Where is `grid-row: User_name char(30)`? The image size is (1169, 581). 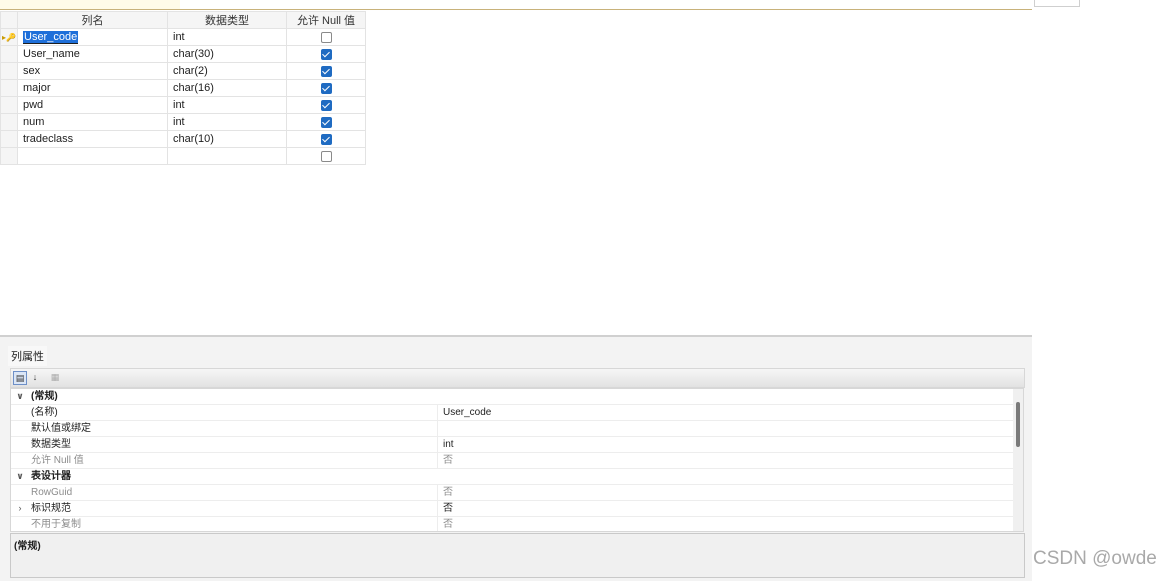 grid-row: User_name char(30) is located at coordinates (183, 54).